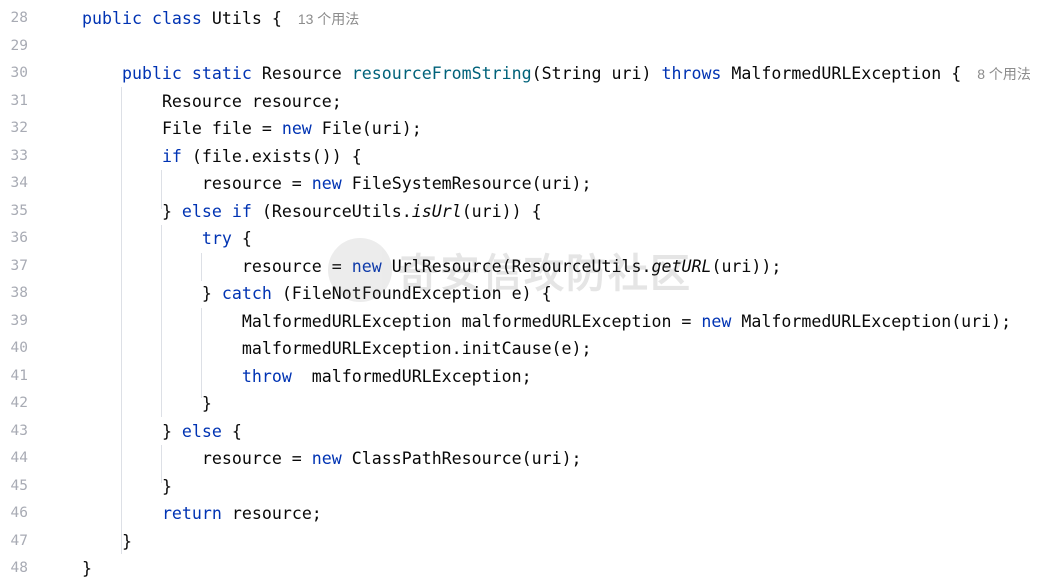  Describe the element at coordinates (331, 211) in the screenshot. I see `code-token: (ResourceUtils.` at that location.